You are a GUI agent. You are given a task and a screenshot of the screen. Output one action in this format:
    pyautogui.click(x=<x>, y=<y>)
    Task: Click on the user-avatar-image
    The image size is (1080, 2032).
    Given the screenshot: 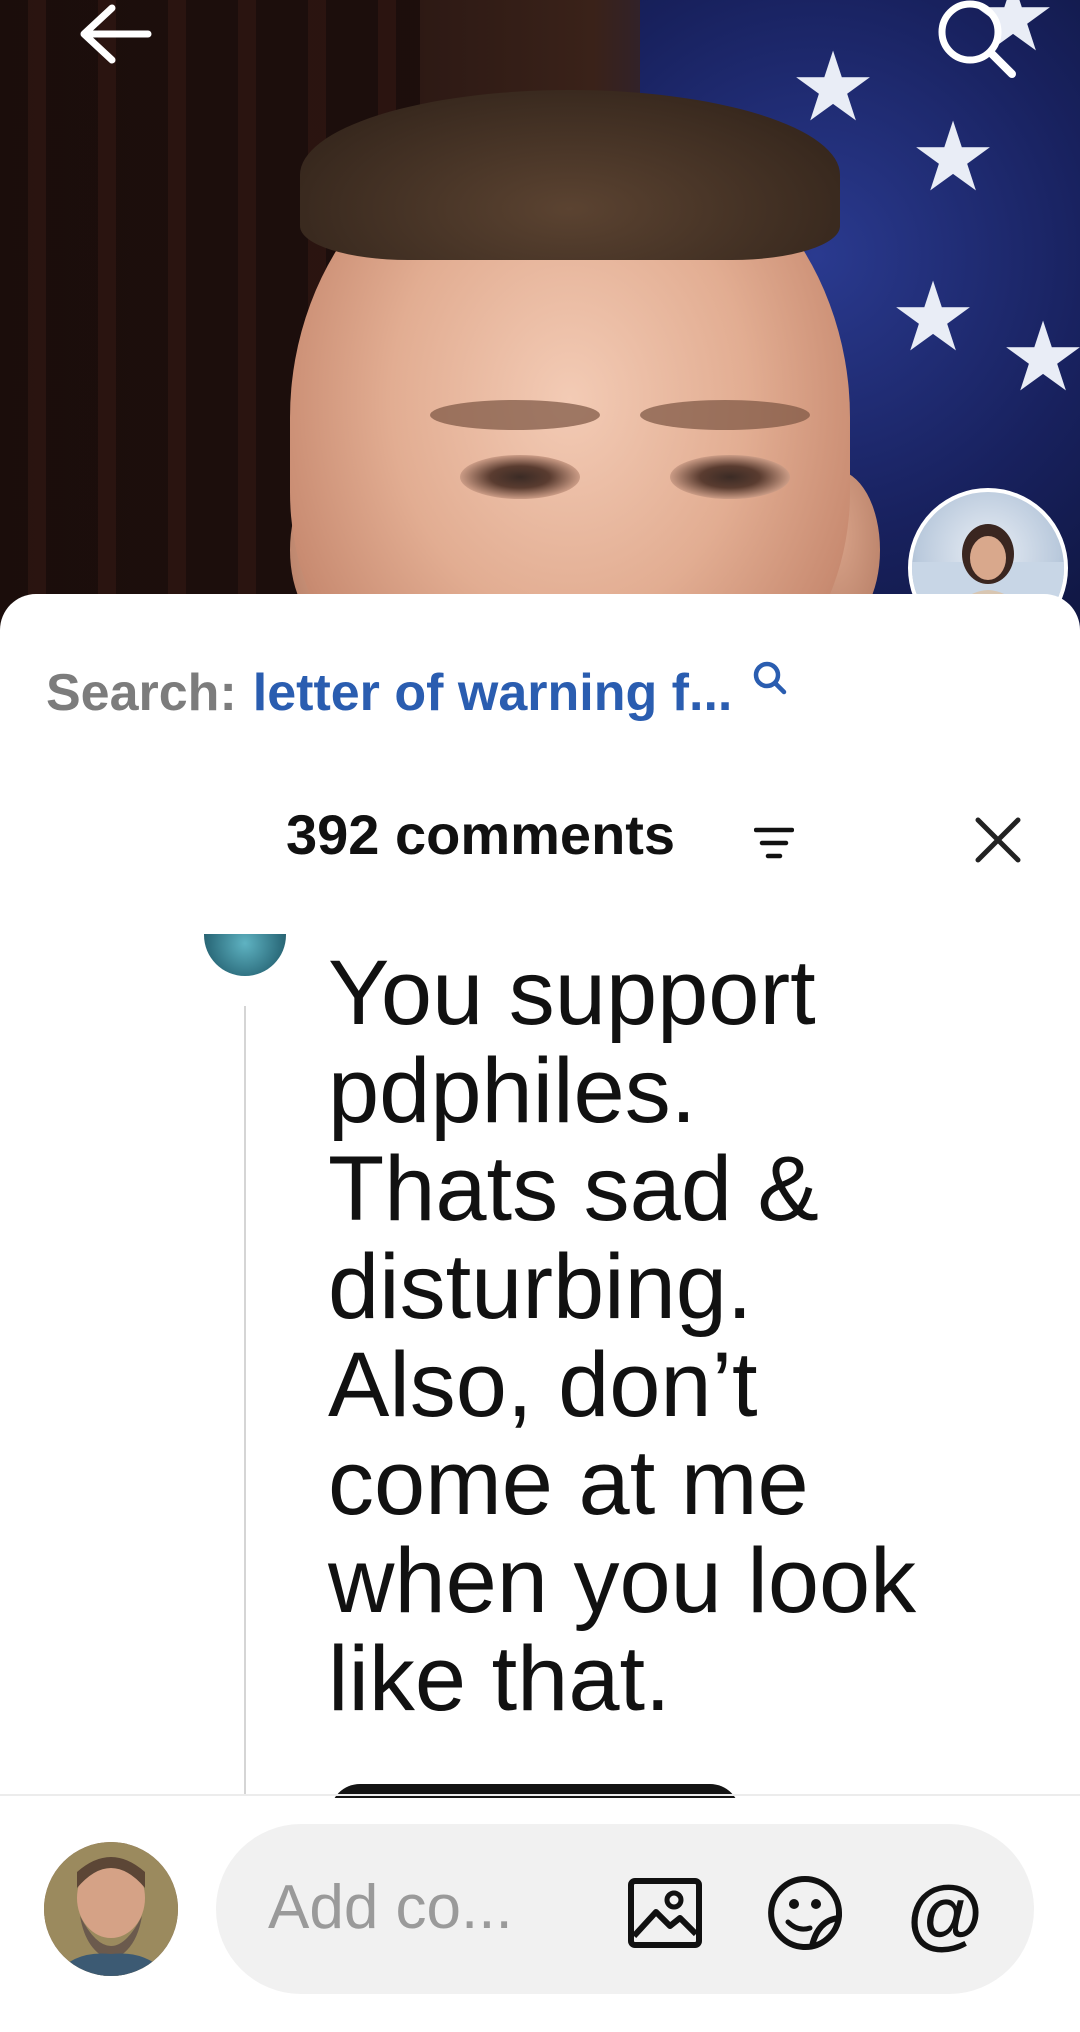 What is the action you would take?
    pyautogui.click(x=111, y=1909)
    